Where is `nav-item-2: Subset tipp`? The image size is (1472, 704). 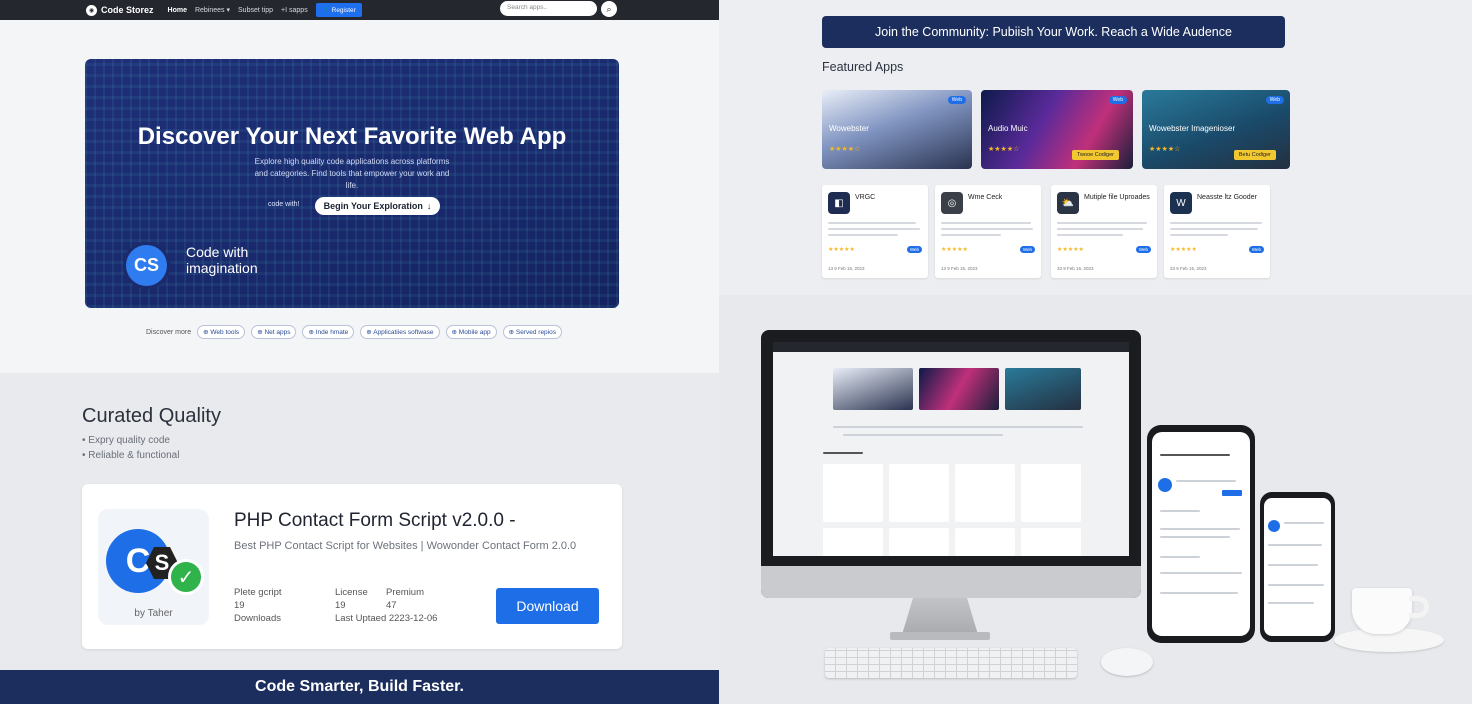 nav-item-2: Subset tipp is located at coordinates (255, 10).